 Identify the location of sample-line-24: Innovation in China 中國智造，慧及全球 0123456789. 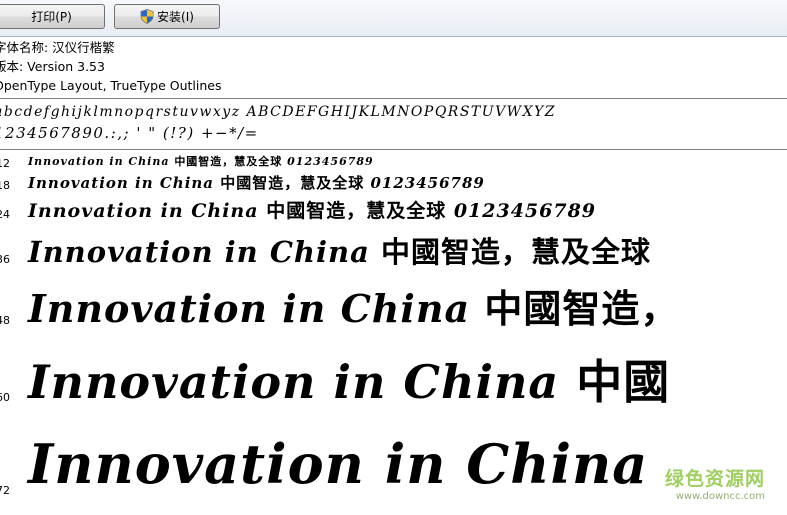
(312, 209).